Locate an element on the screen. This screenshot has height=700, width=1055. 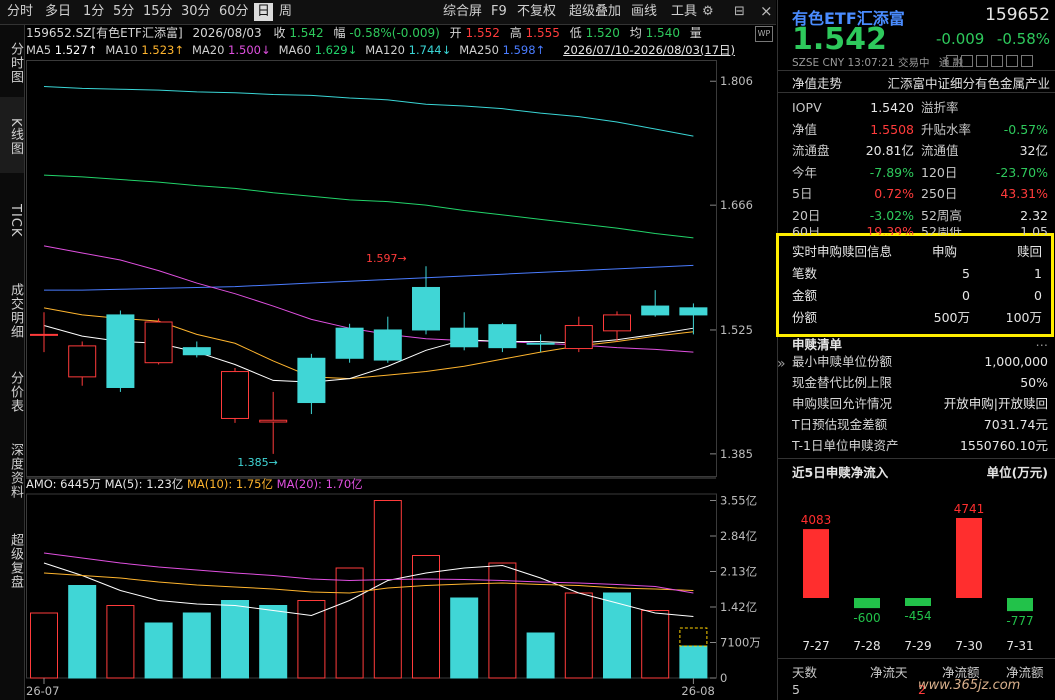
last-price: 1.542 is located at coordinates (839, 39).